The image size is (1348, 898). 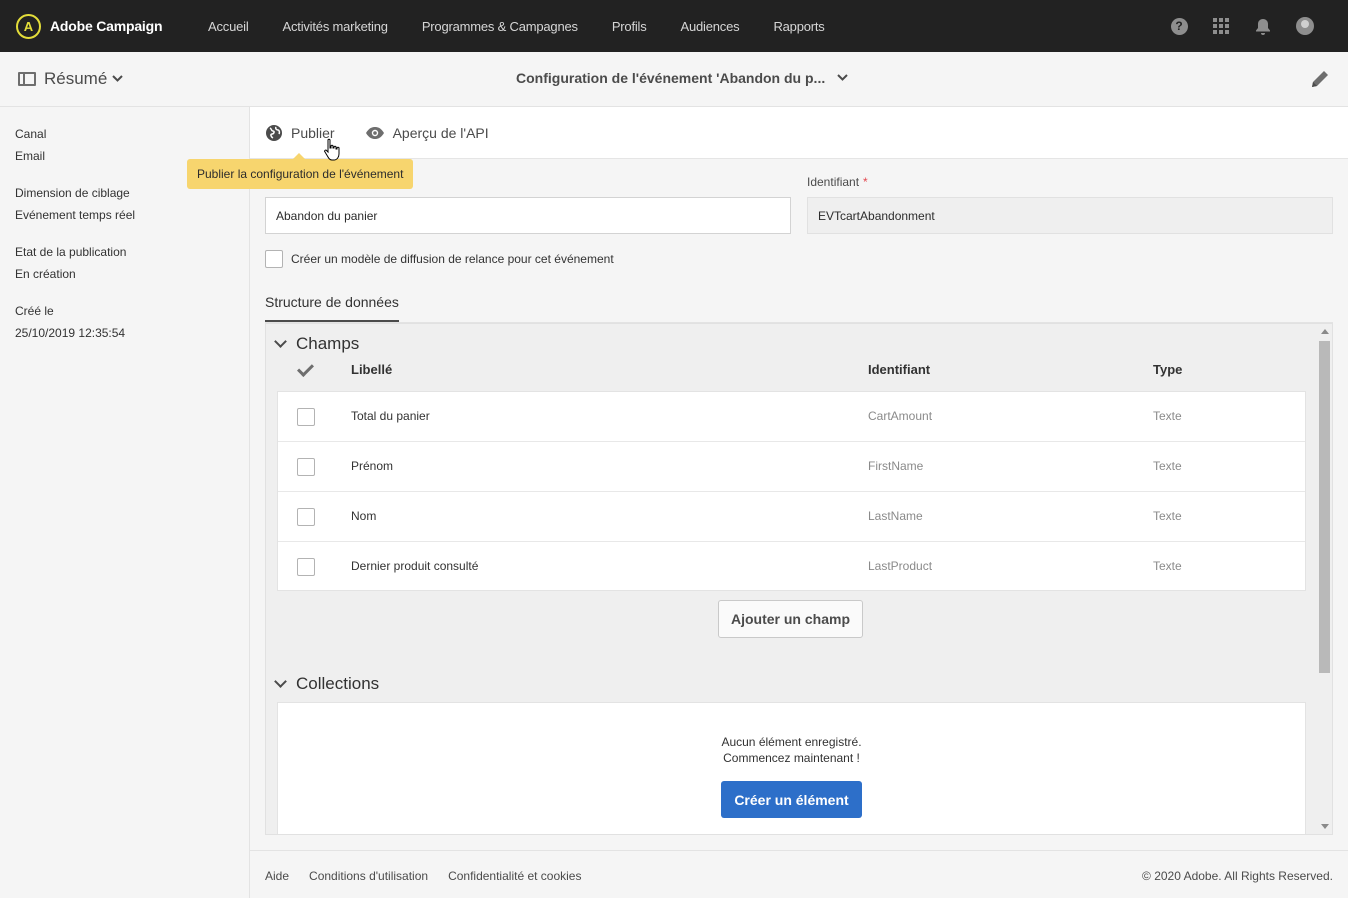 What do you see at coordinates (876, 215) in the screenshot?
I see `identifier-input-value: EVTcartAbandonment` at bounding box center [876, 215].